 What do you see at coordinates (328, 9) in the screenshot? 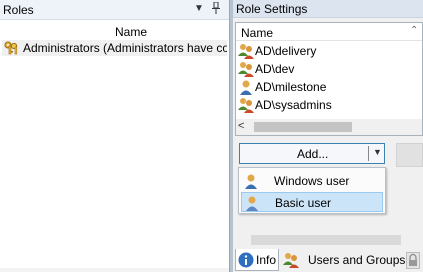
I see `role-settings-header: Role Settings` at bounding box center [328, 9].